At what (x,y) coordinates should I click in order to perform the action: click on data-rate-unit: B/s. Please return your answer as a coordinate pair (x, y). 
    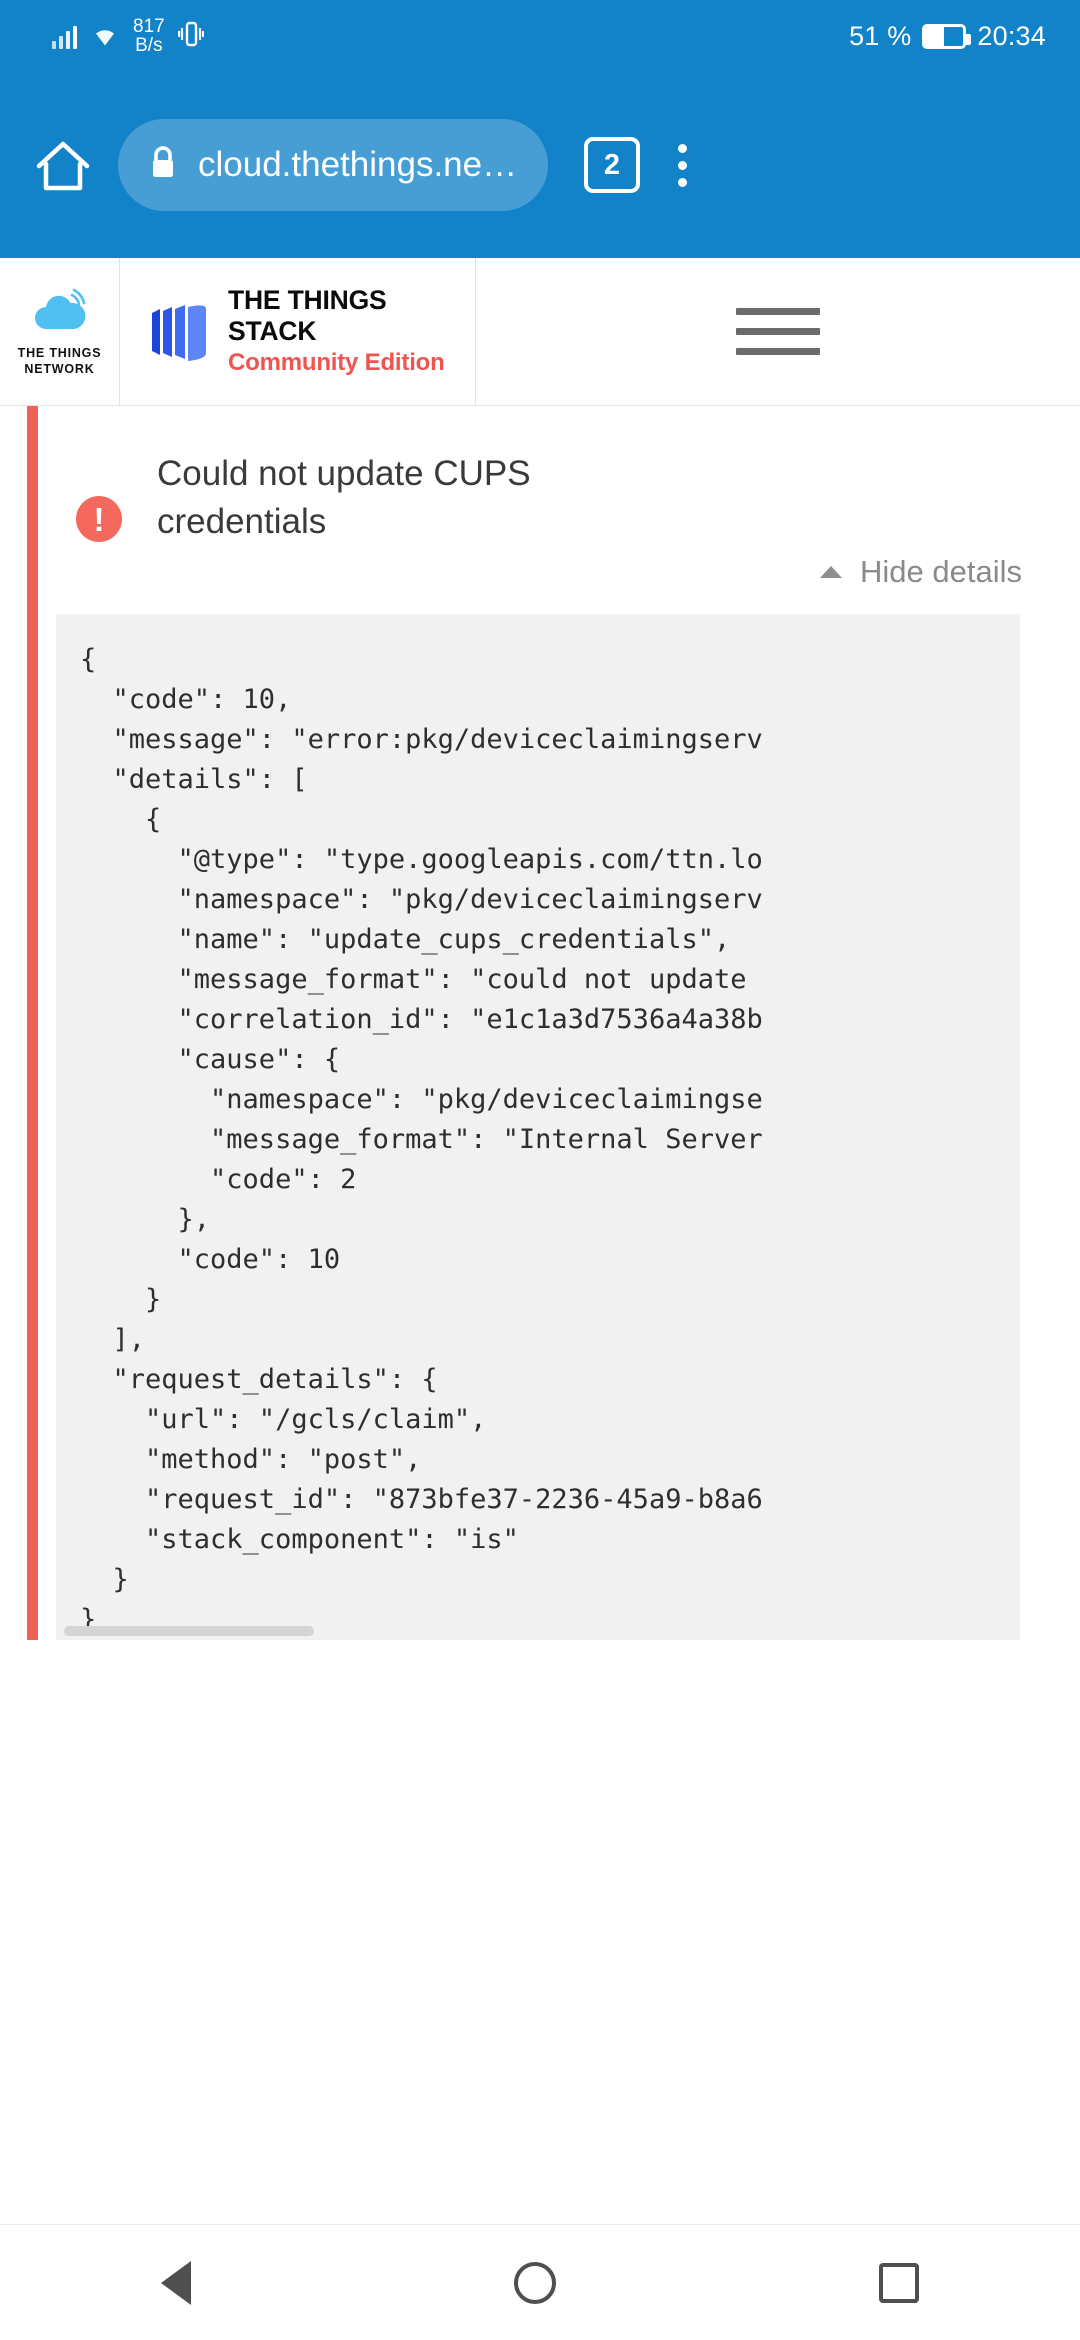
    Looking at the image, I should click on (149, 45).